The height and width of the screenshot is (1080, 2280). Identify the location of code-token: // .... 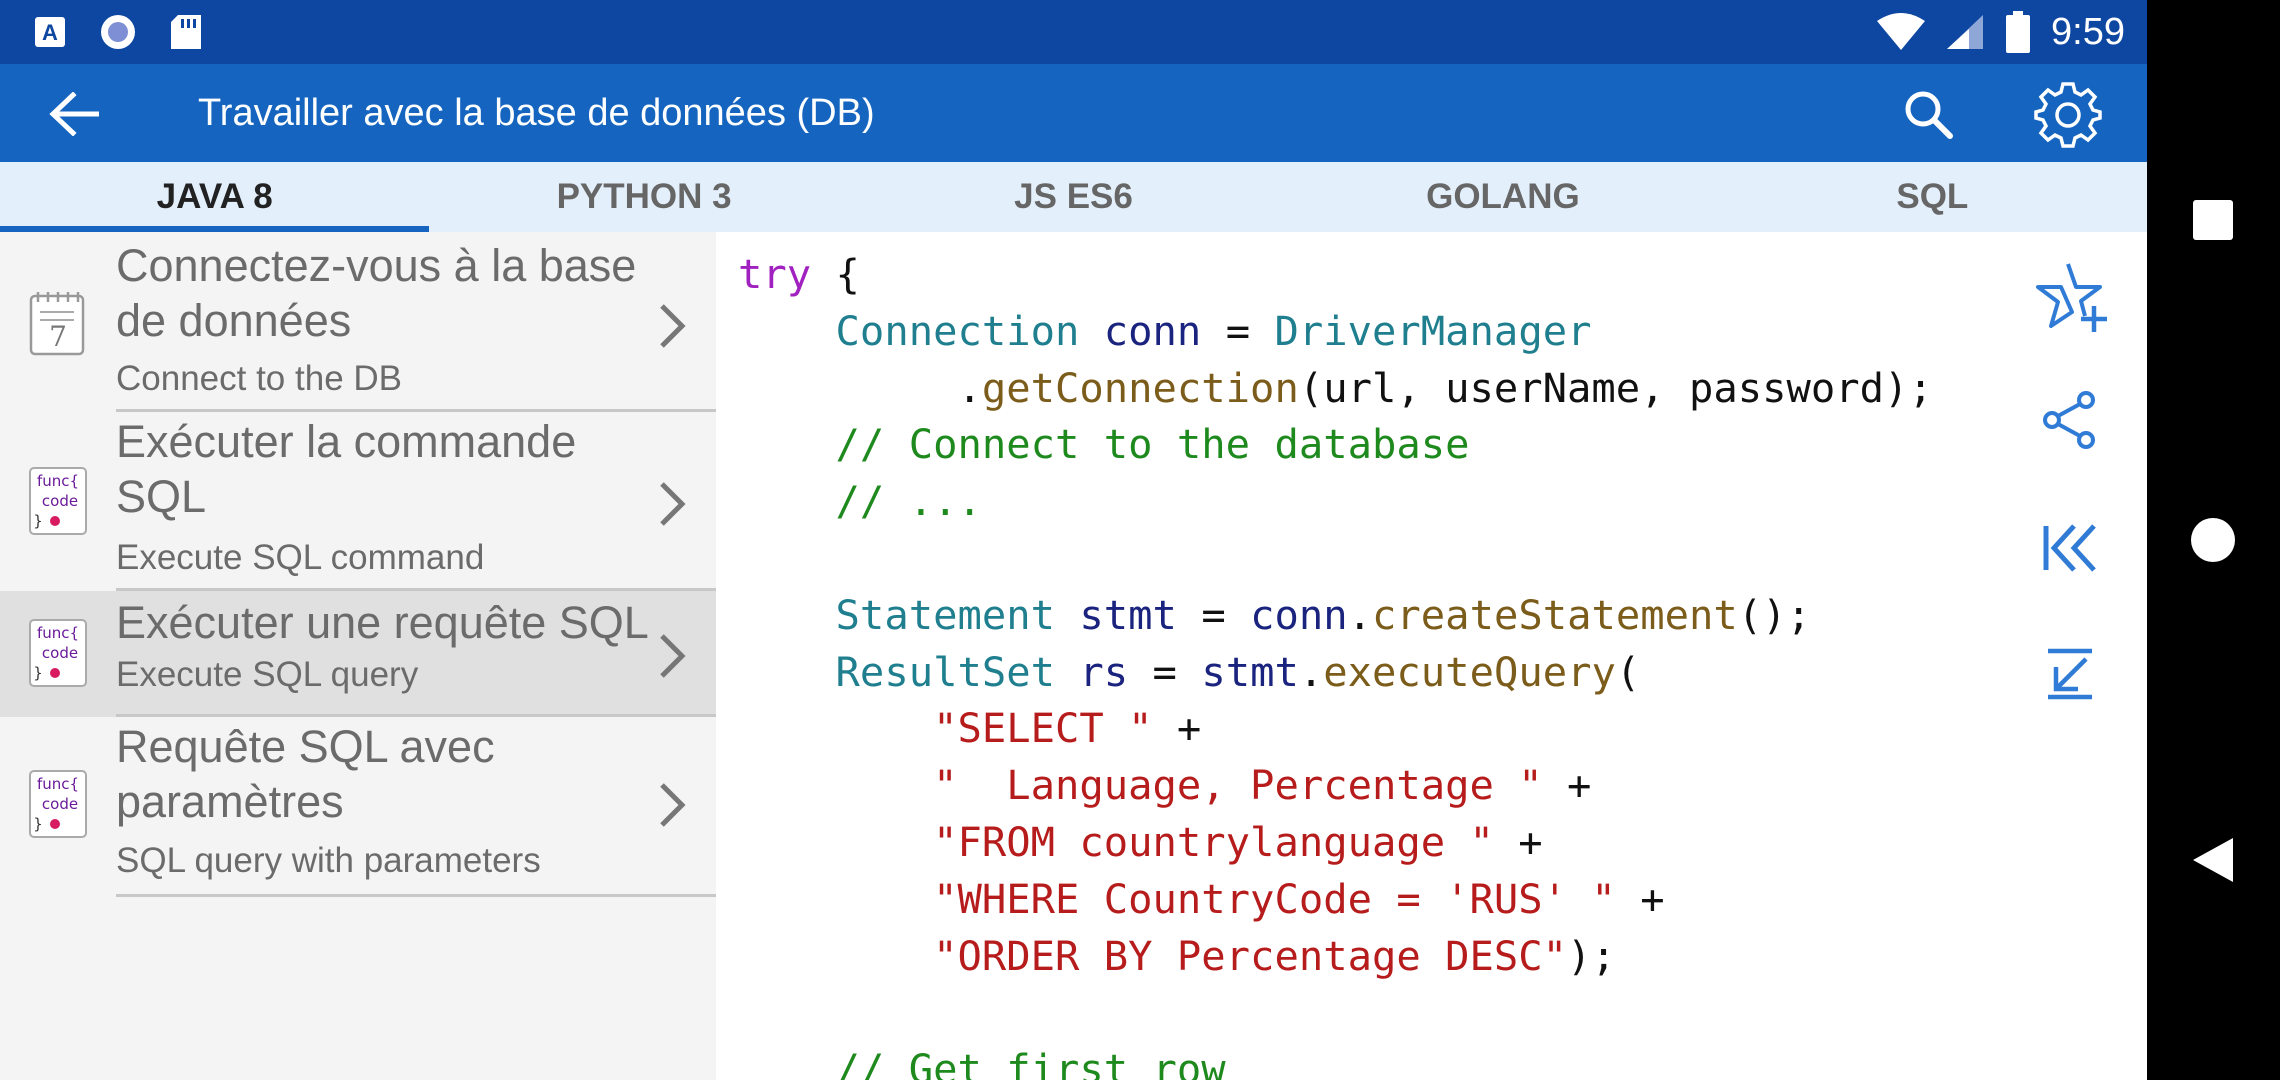
(908, 501).